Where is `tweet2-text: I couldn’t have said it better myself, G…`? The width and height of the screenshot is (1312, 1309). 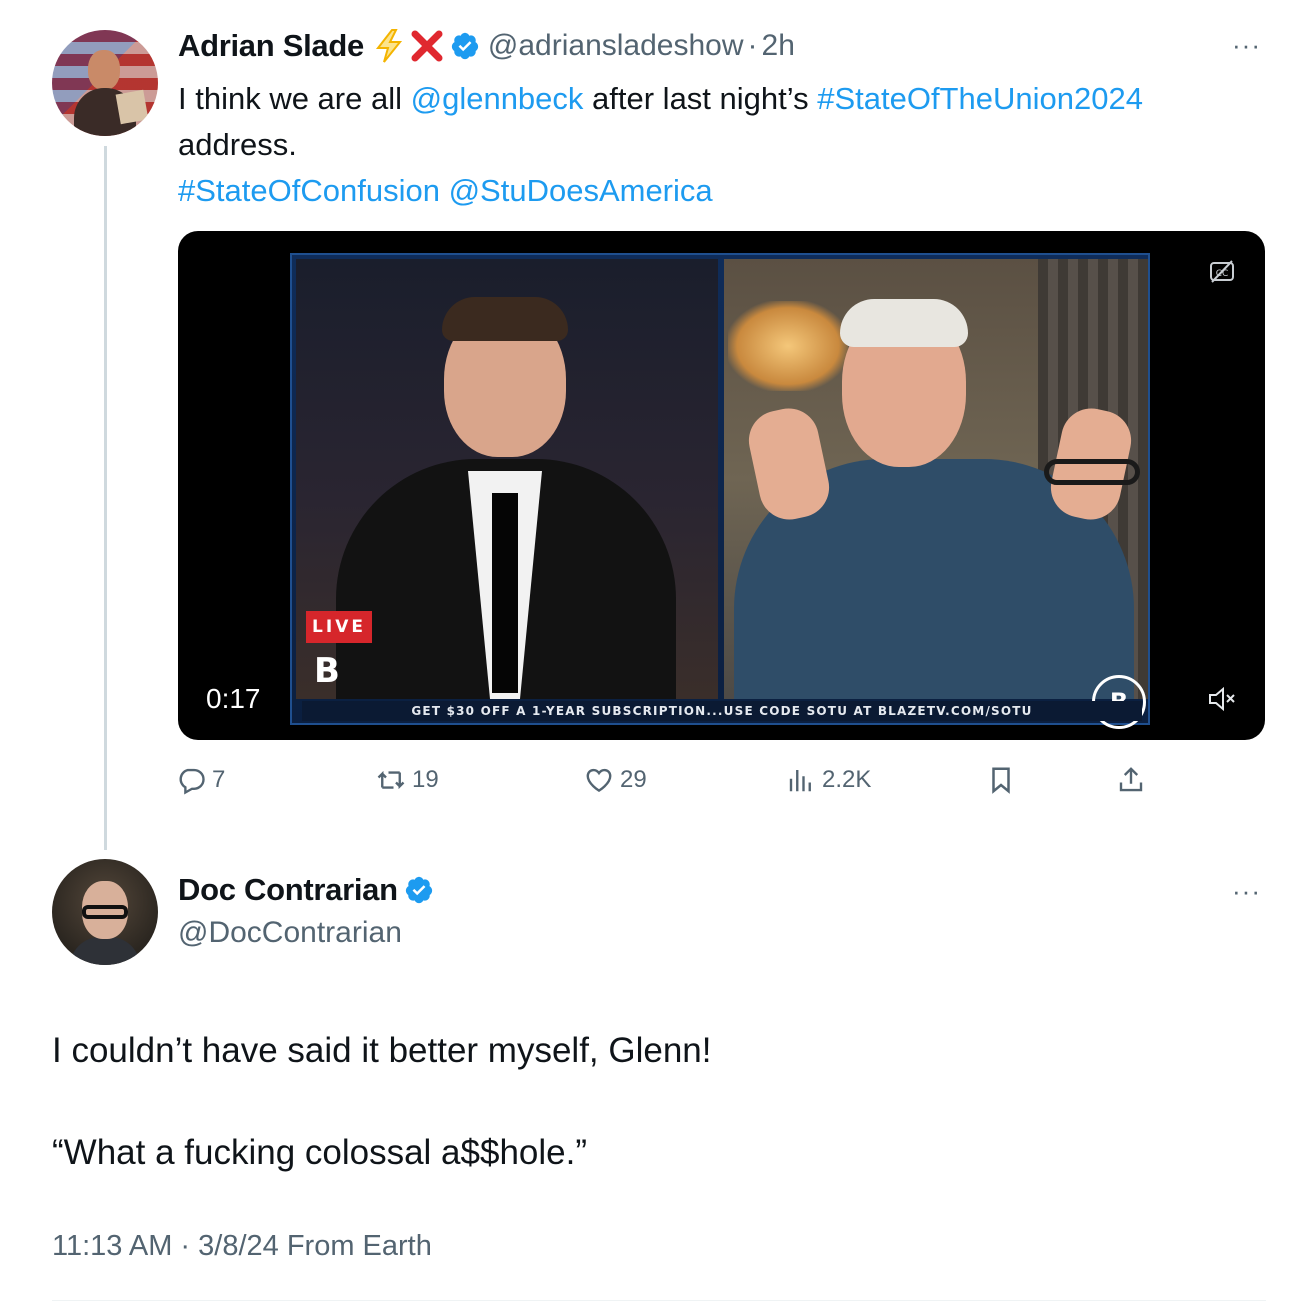 tweet2-text: I couldn’t have said it better myself, G… is located at coordinates (652, 1102).